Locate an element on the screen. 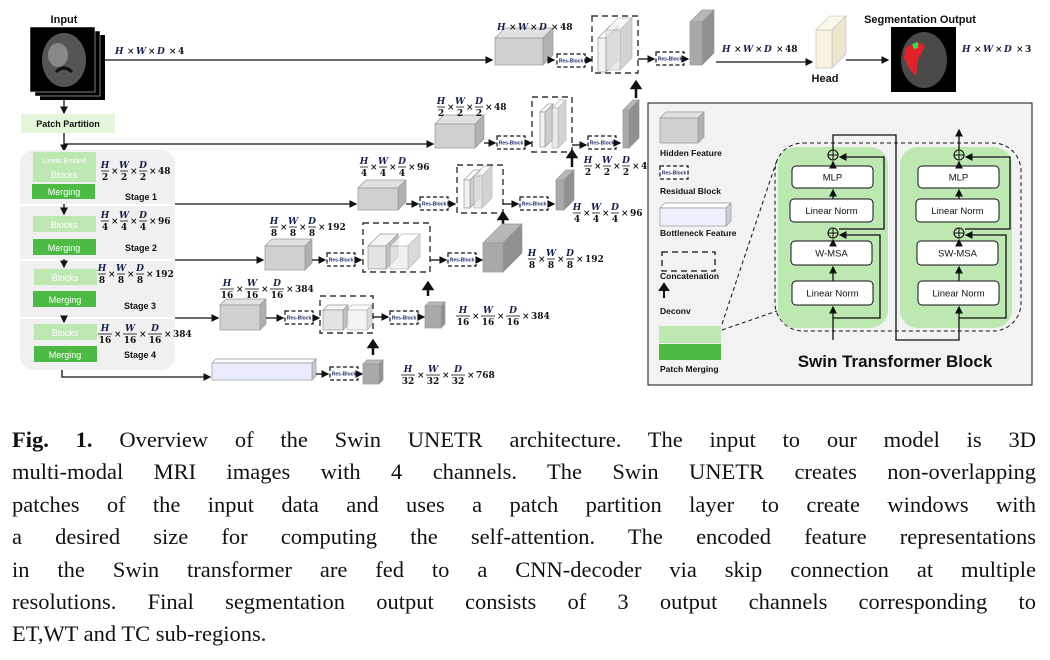 This screenshot has height=660, width=1050. input-dims: H × W × D × 4 is located at coordinates (149, 52).